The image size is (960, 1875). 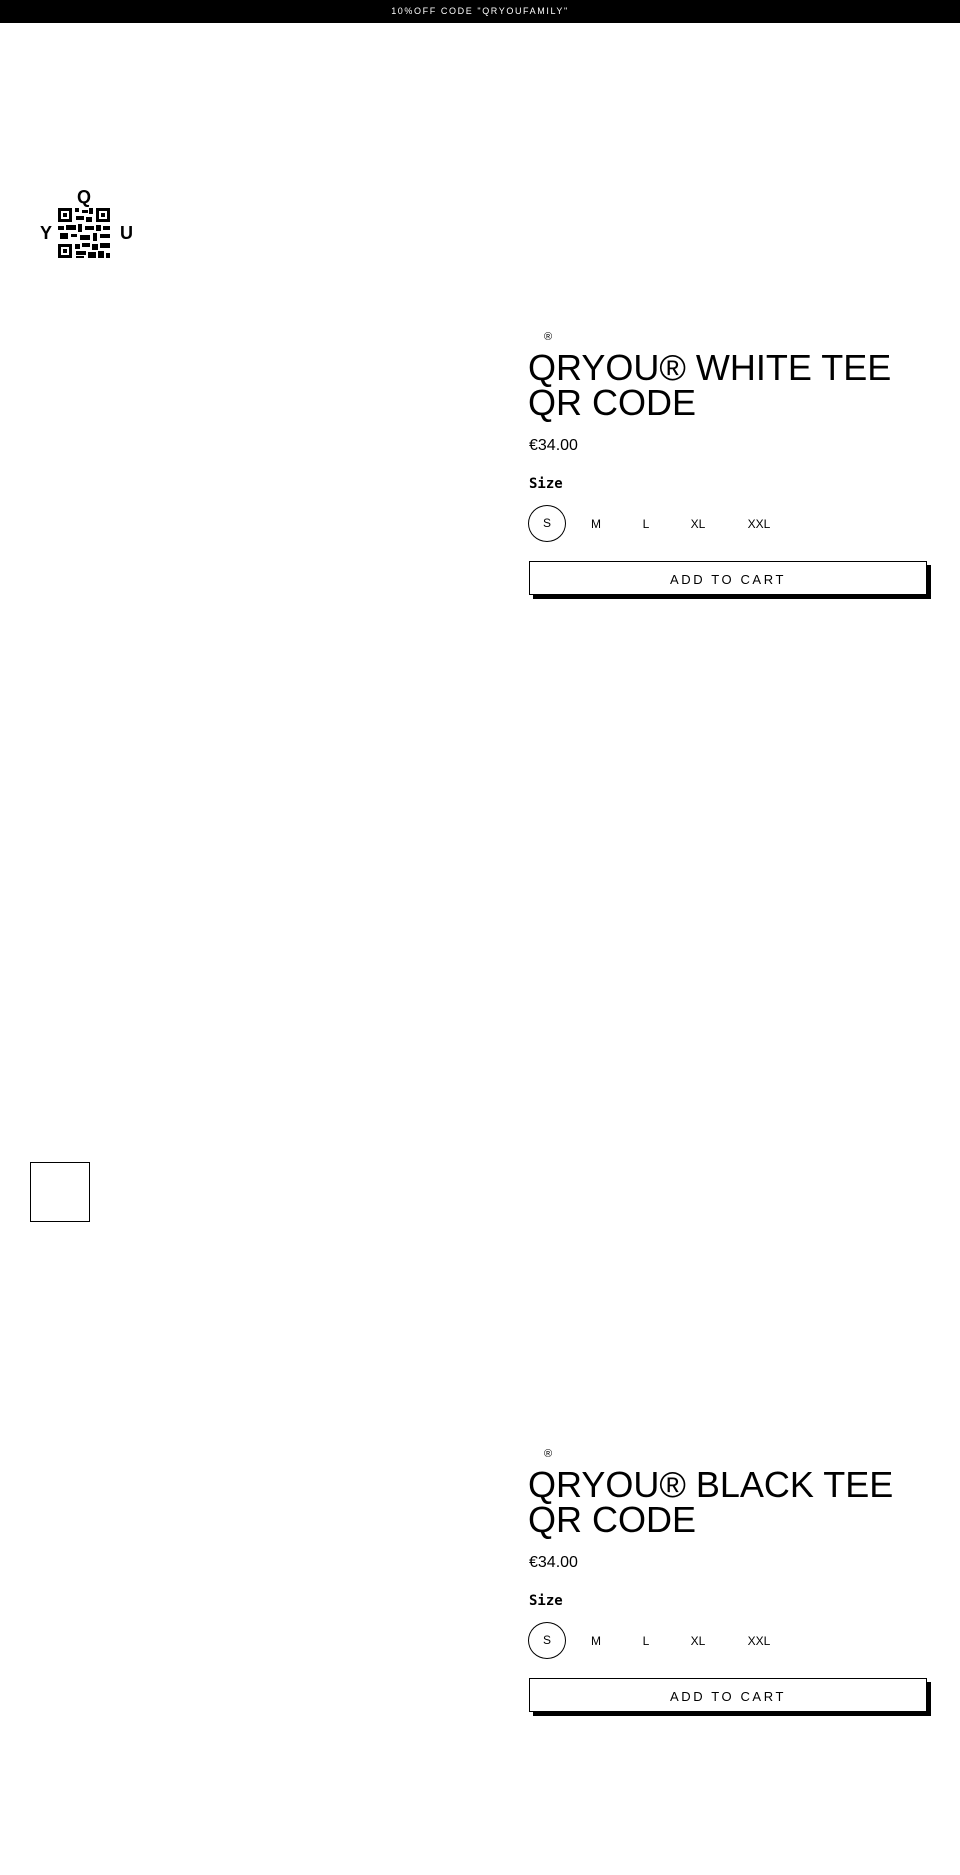 What do you see at coordinates (84, 197) in the screenshot?
I see `logo-letter-q: Q` at bounding box center [84, 197].